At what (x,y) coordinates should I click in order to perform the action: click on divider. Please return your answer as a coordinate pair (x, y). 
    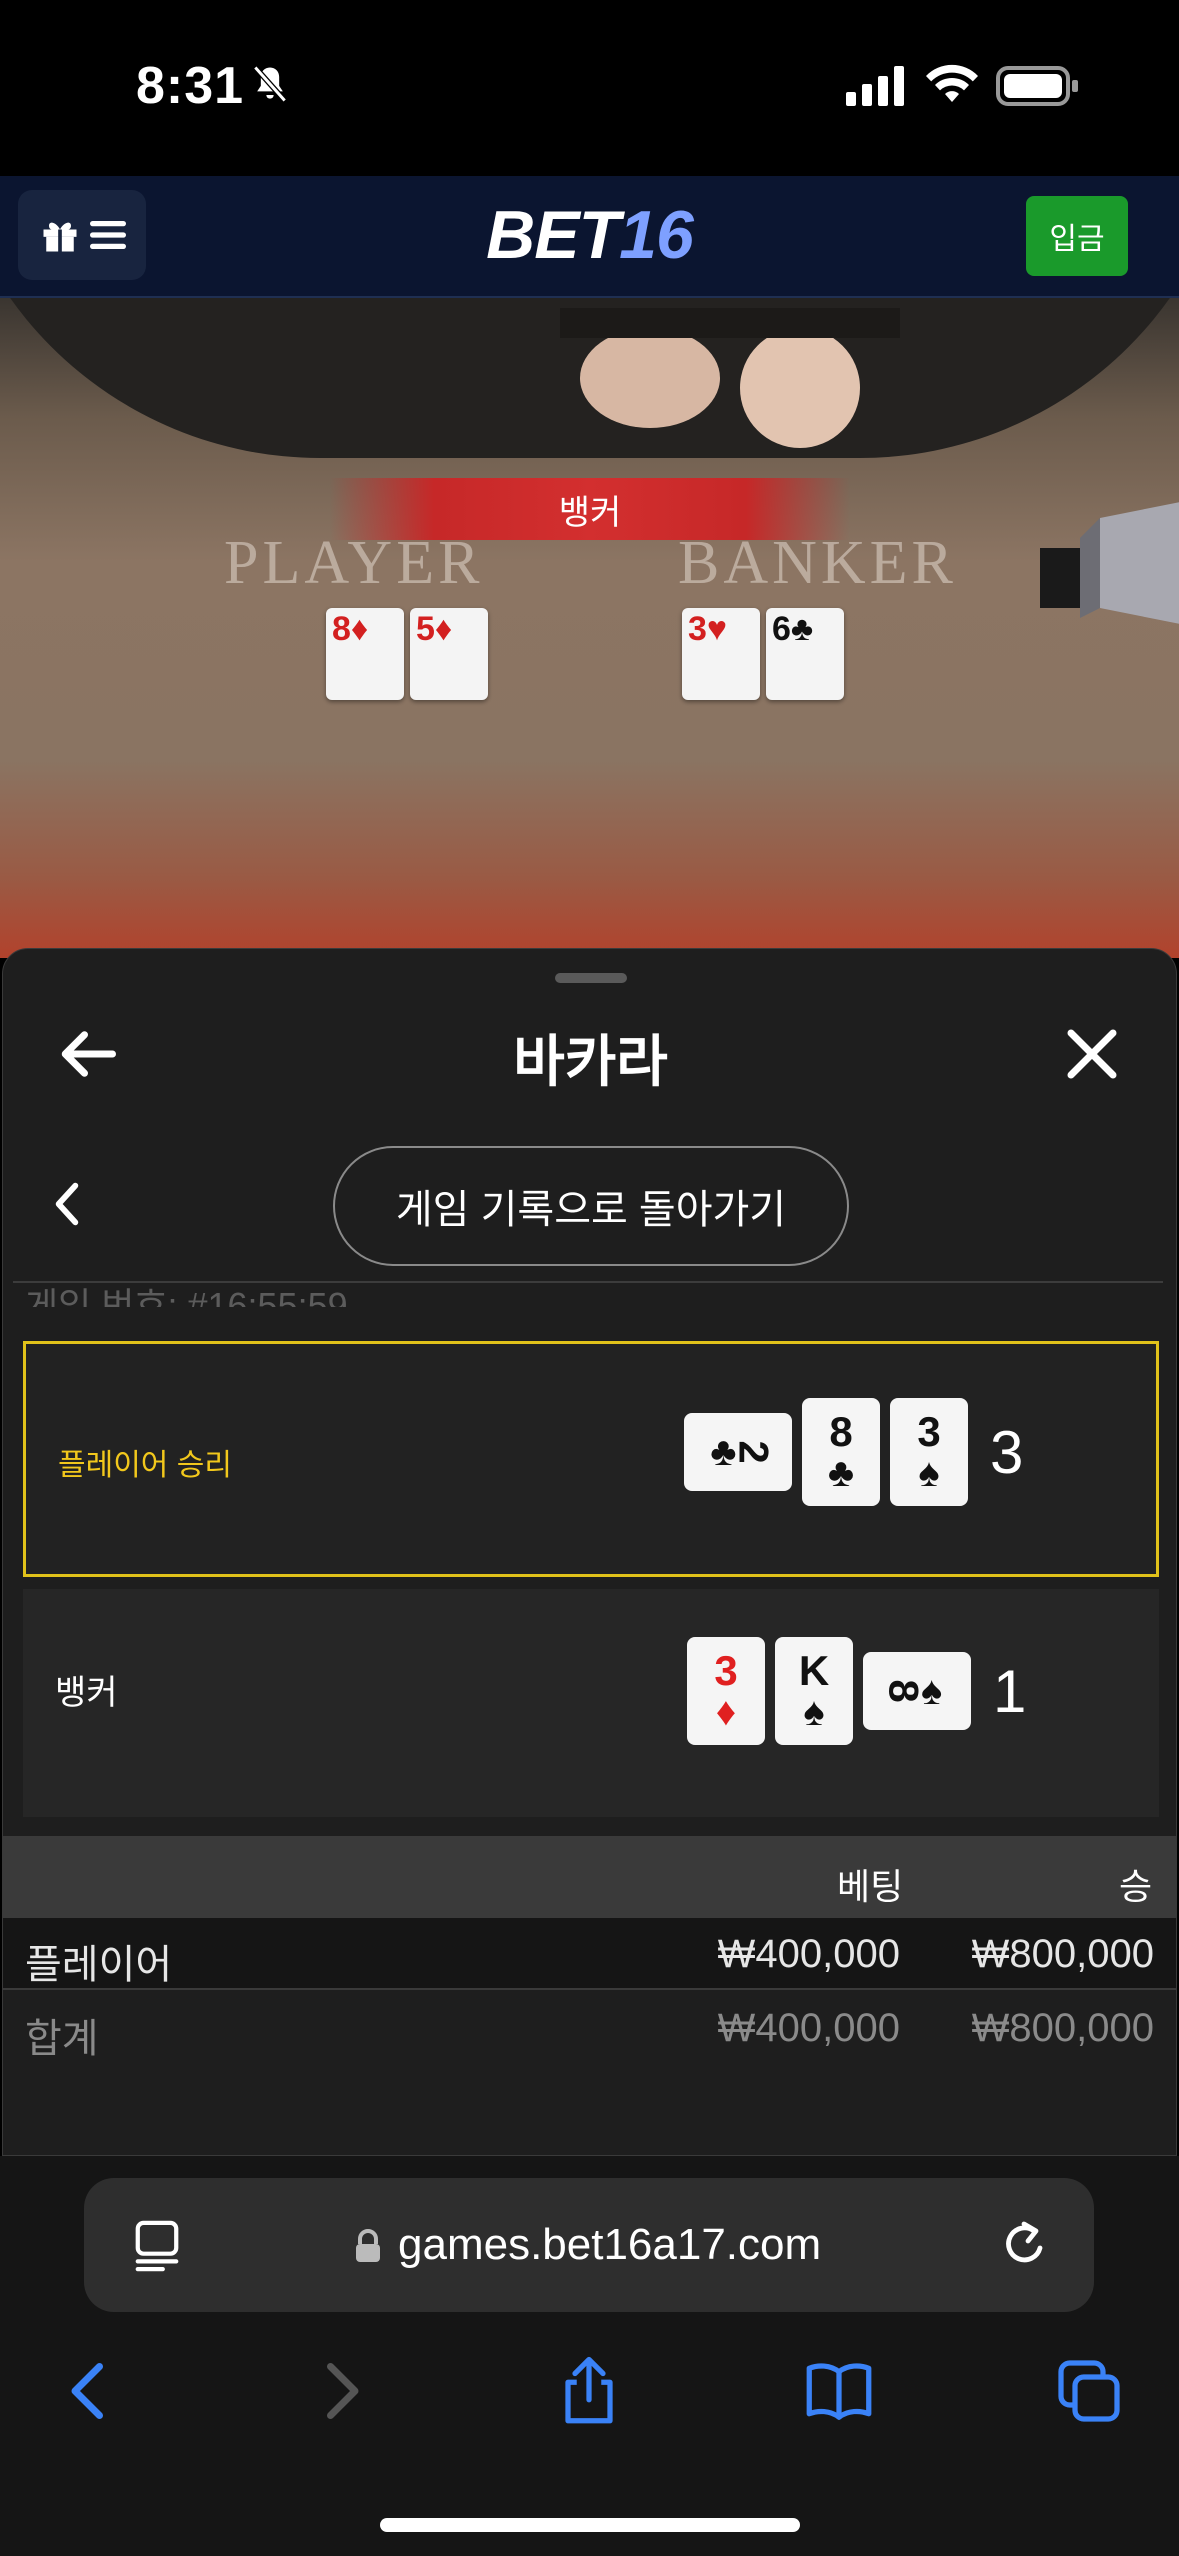
    Looking at the image, I should click on (588, 1282).